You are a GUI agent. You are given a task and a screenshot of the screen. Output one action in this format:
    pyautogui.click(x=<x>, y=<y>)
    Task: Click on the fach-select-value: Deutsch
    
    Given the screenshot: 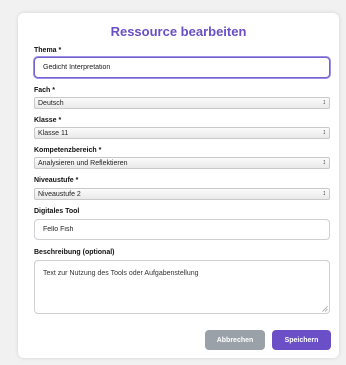 What is the action you would take?
    pyautogui.click(x=51, y=103)
    